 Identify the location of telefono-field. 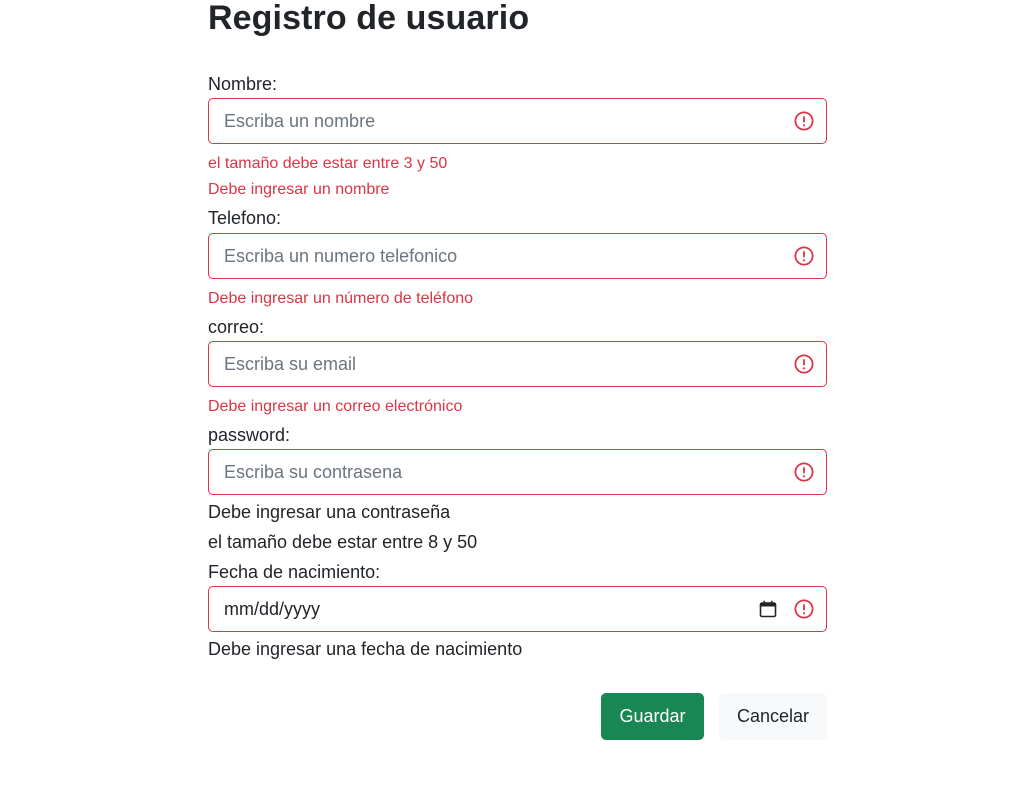
(517, 256).